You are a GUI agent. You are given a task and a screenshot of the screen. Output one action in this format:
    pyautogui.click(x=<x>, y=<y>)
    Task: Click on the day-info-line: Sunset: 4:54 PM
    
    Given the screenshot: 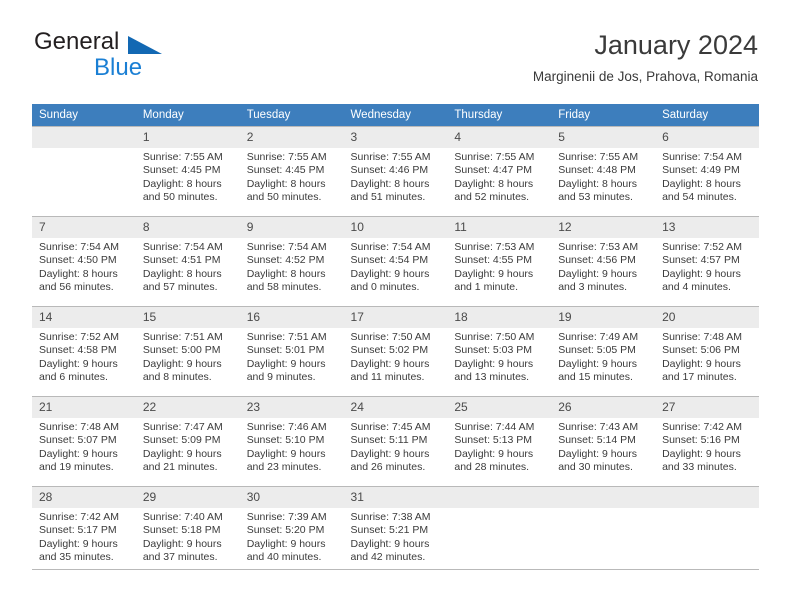 What is the action you would take?
    pyautogui.click(x=389, y=260)
    